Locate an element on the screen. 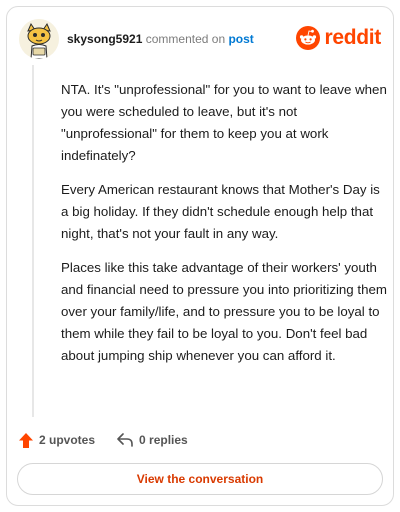  thread-line is located at coordinates (33, 241).